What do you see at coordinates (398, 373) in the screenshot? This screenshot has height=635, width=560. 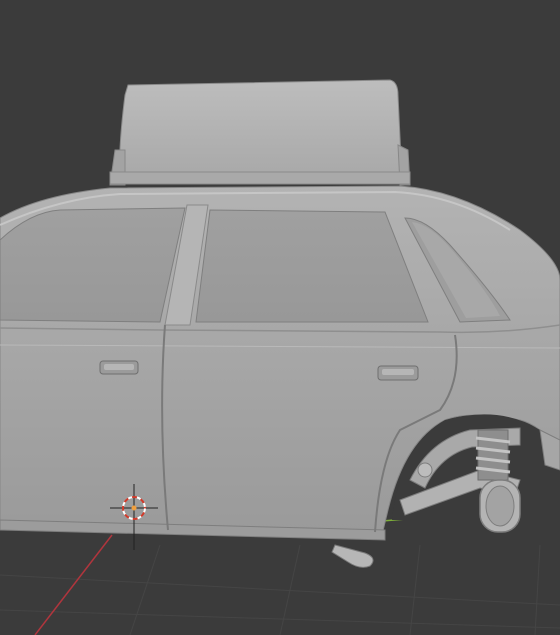 I see `front-door-handle` at bounding box center [398, 373].